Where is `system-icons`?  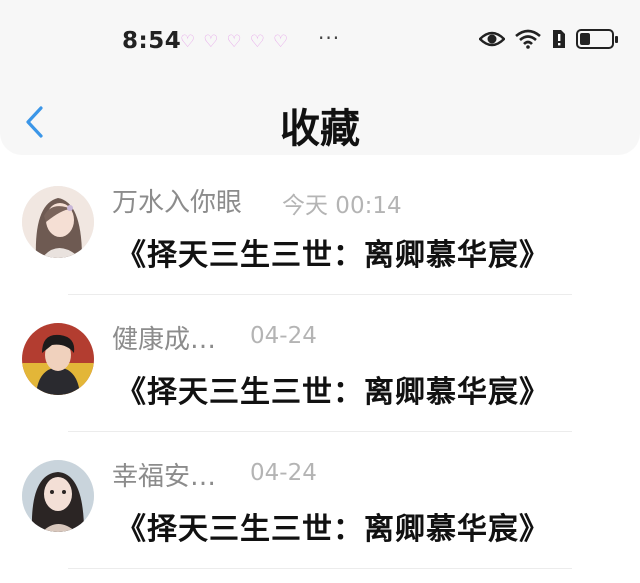
system-icons is located at coordinates (548, 39).